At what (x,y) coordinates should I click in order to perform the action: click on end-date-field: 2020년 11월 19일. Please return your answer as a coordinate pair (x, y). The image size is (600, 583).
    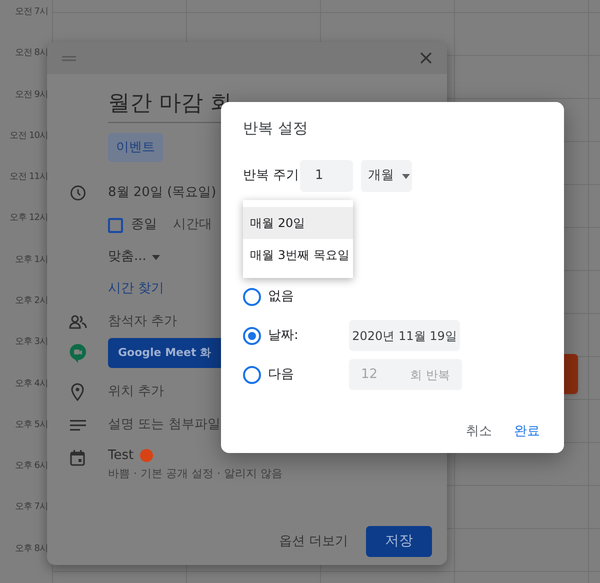
    Looking at the image, I should click on (404, 335).